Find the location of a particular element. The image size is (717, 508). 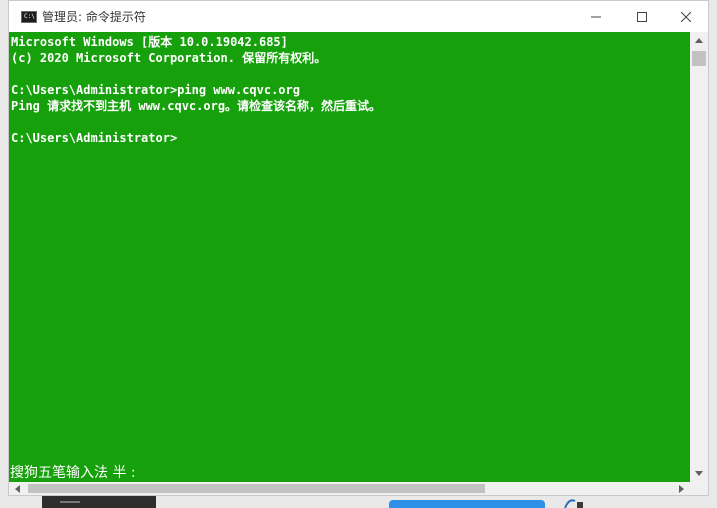

chevron-up-icon is located at coordinates (699, 40).